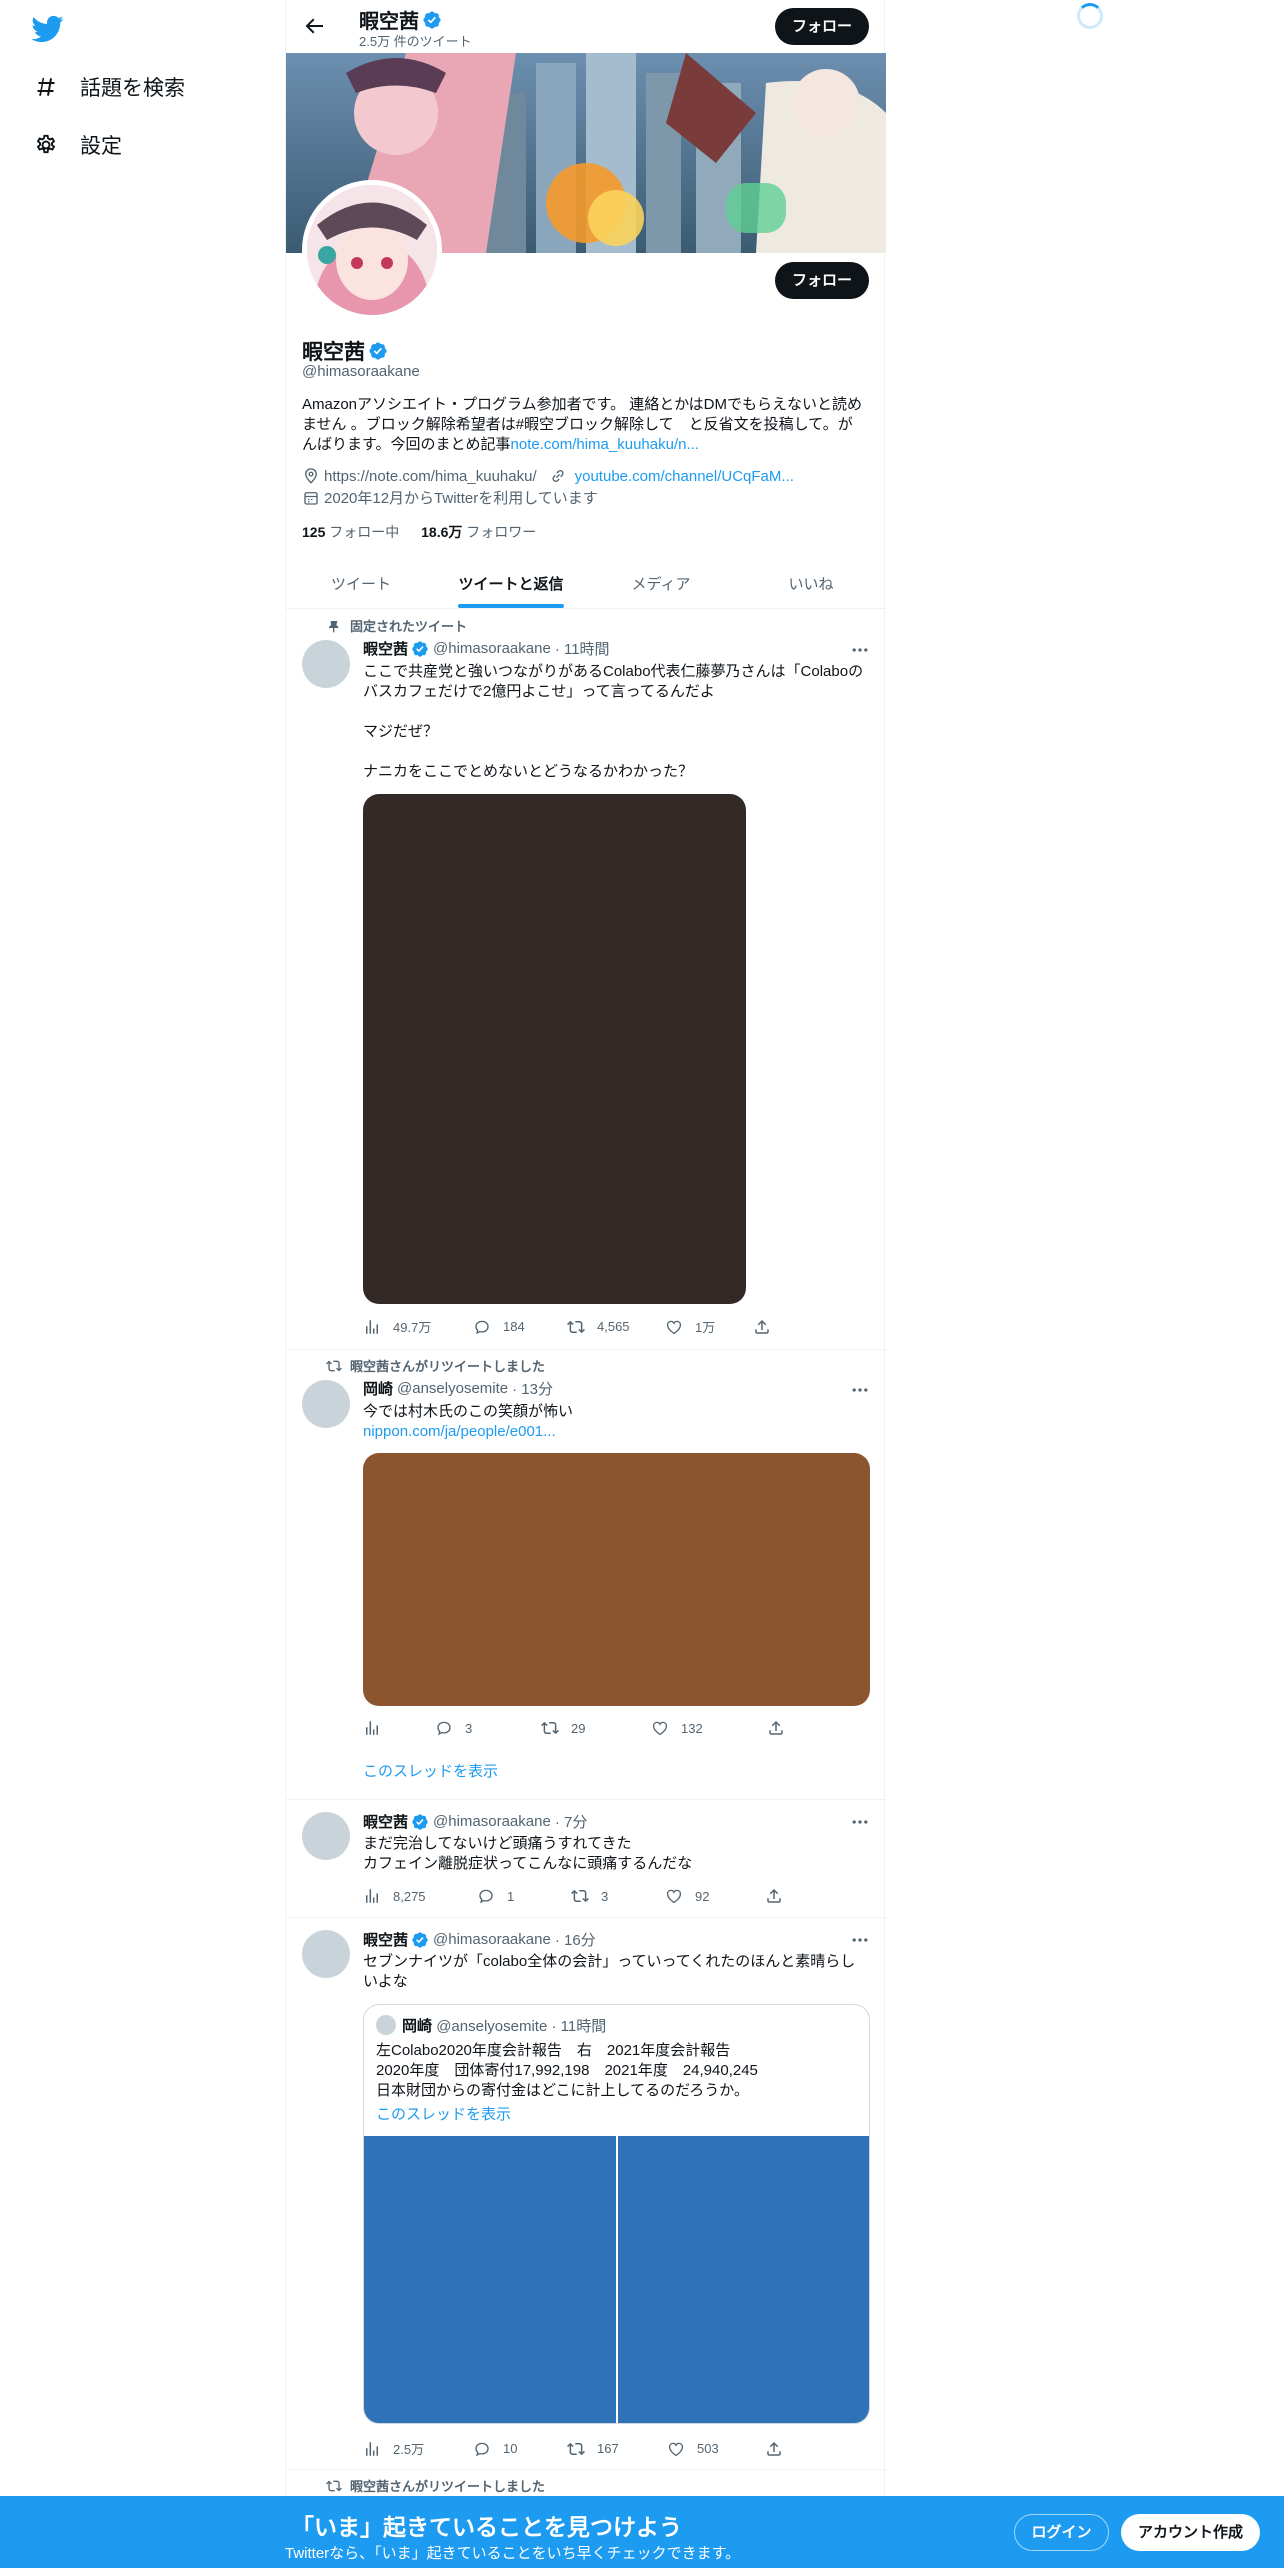 Image resolution: width=1284 pixels, height=2568 pixels. Describe the element at coordinates (399, 1728) in the screenshot. I see `views-action` at that location.